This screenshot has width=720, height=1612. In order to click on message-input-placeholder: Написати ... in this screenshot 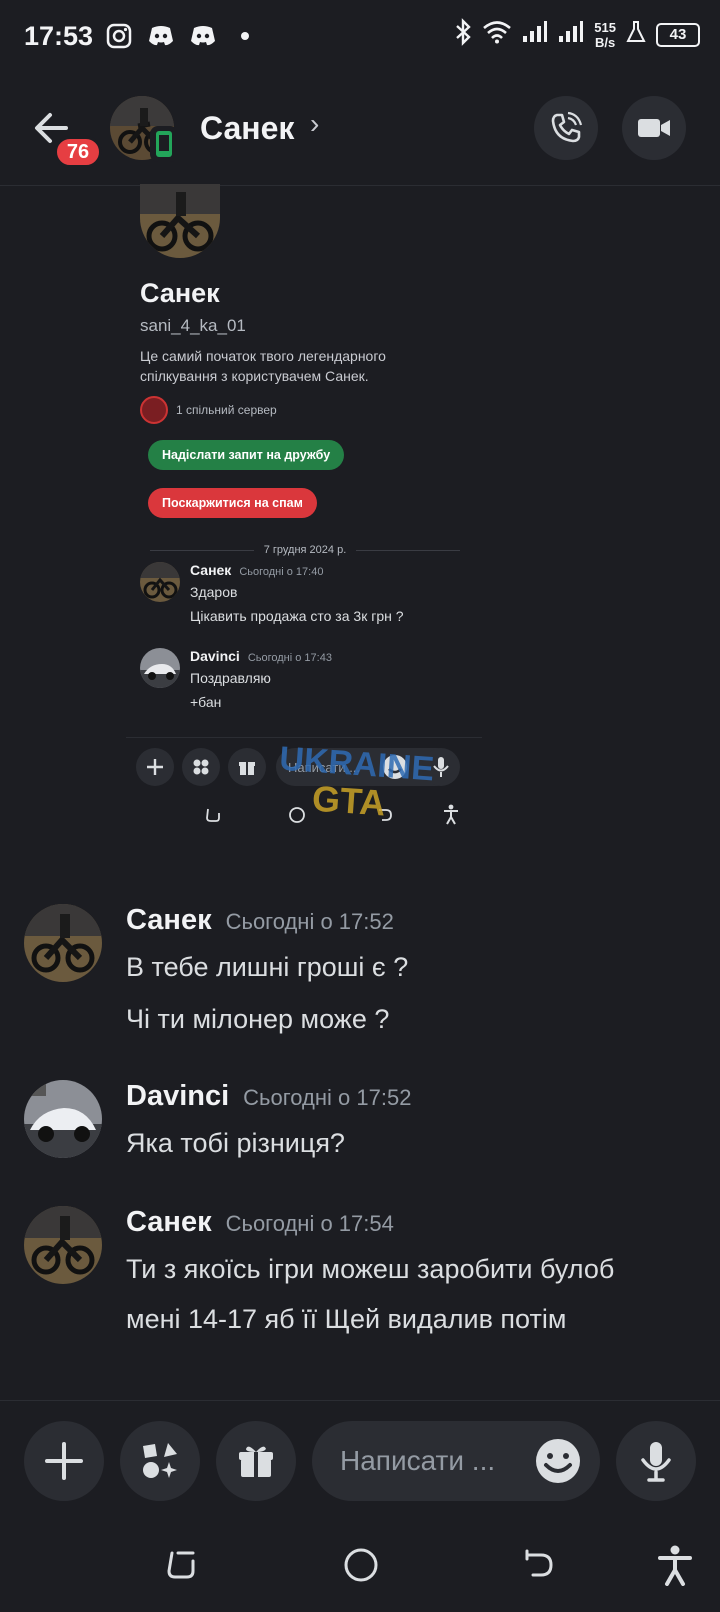, I will do `click(418, 1460)`.